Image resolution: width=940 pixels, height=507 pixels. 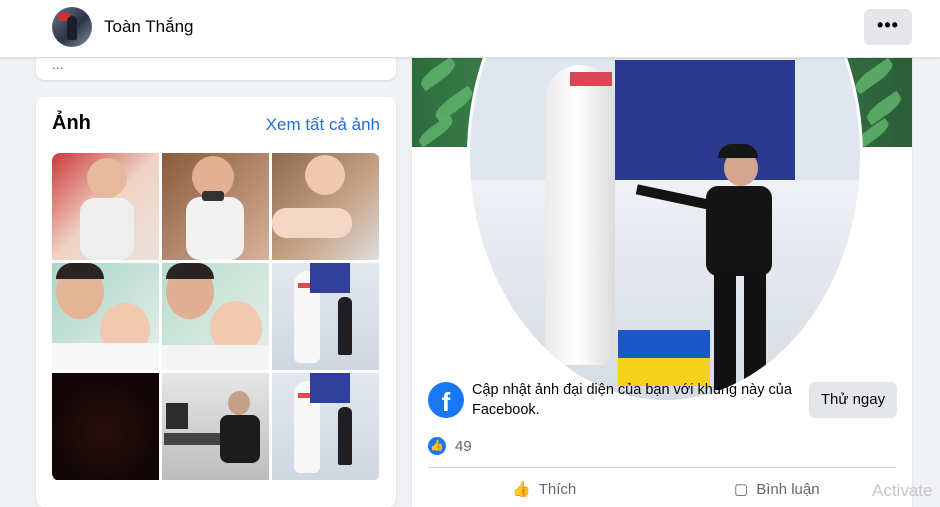 I want to click on like-reaction-icon: 👍, so click(x=437, y=446).